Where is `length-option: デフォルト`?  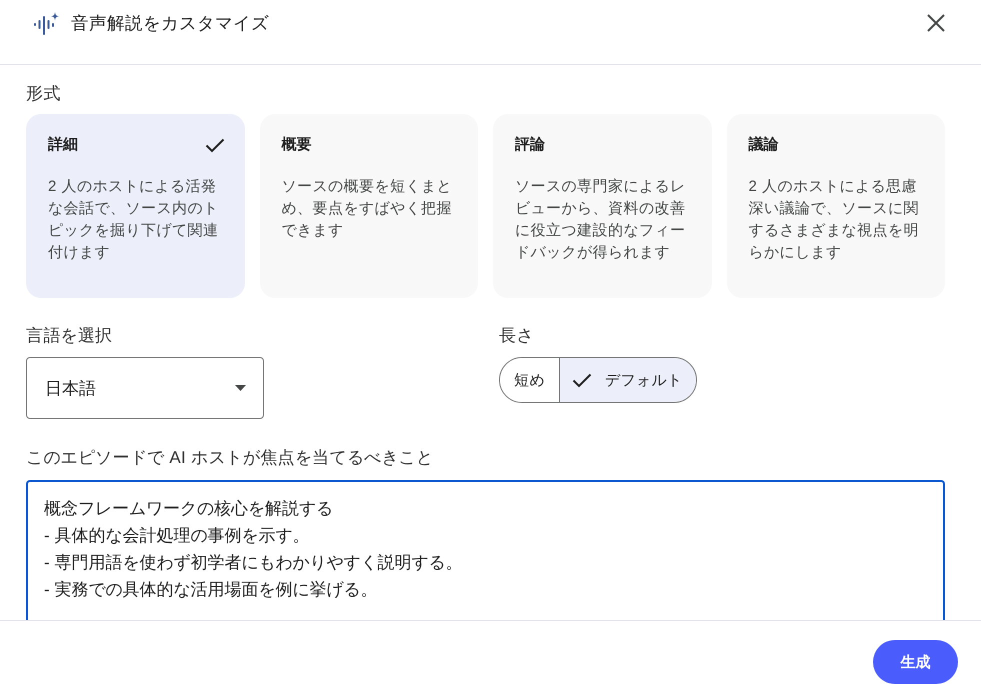
length-option: デフォルト is located at coordinates (627, 380).